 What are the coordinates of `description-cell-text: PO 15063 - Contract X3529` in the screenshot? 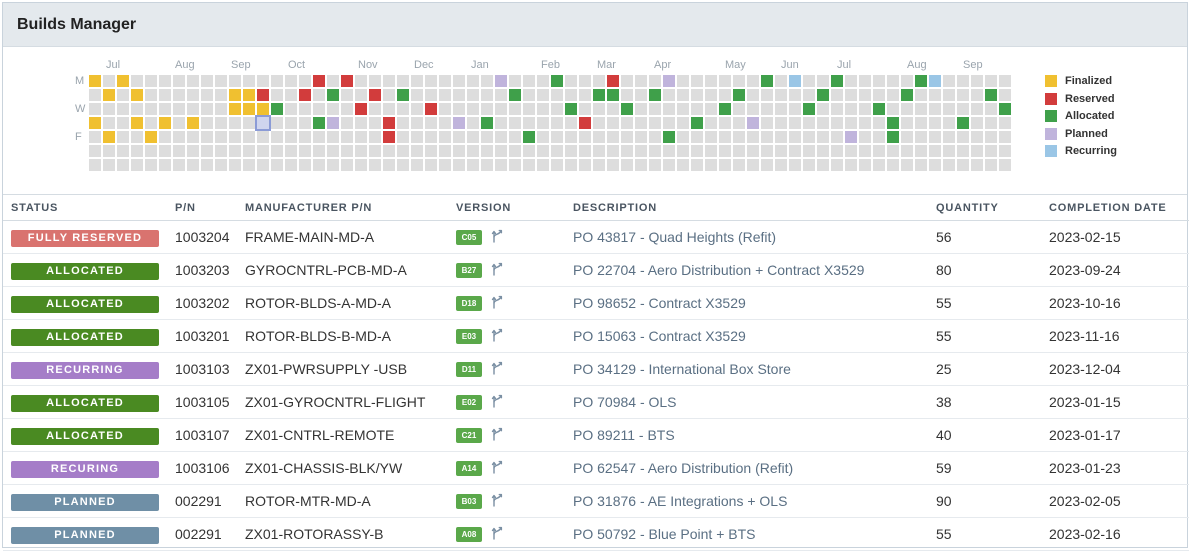 It's located at (659, 336).